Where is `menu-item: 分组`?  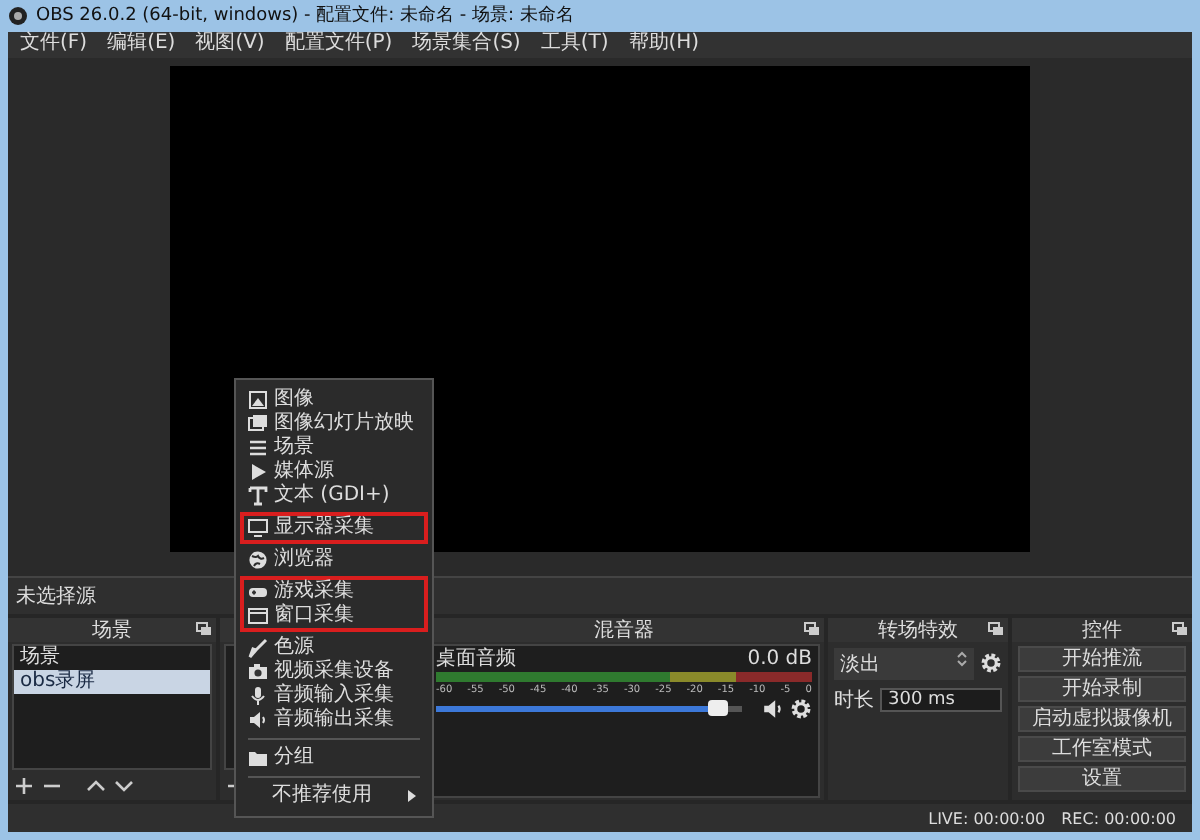
menu-item: 分组 is located at coordinates (334, 758).